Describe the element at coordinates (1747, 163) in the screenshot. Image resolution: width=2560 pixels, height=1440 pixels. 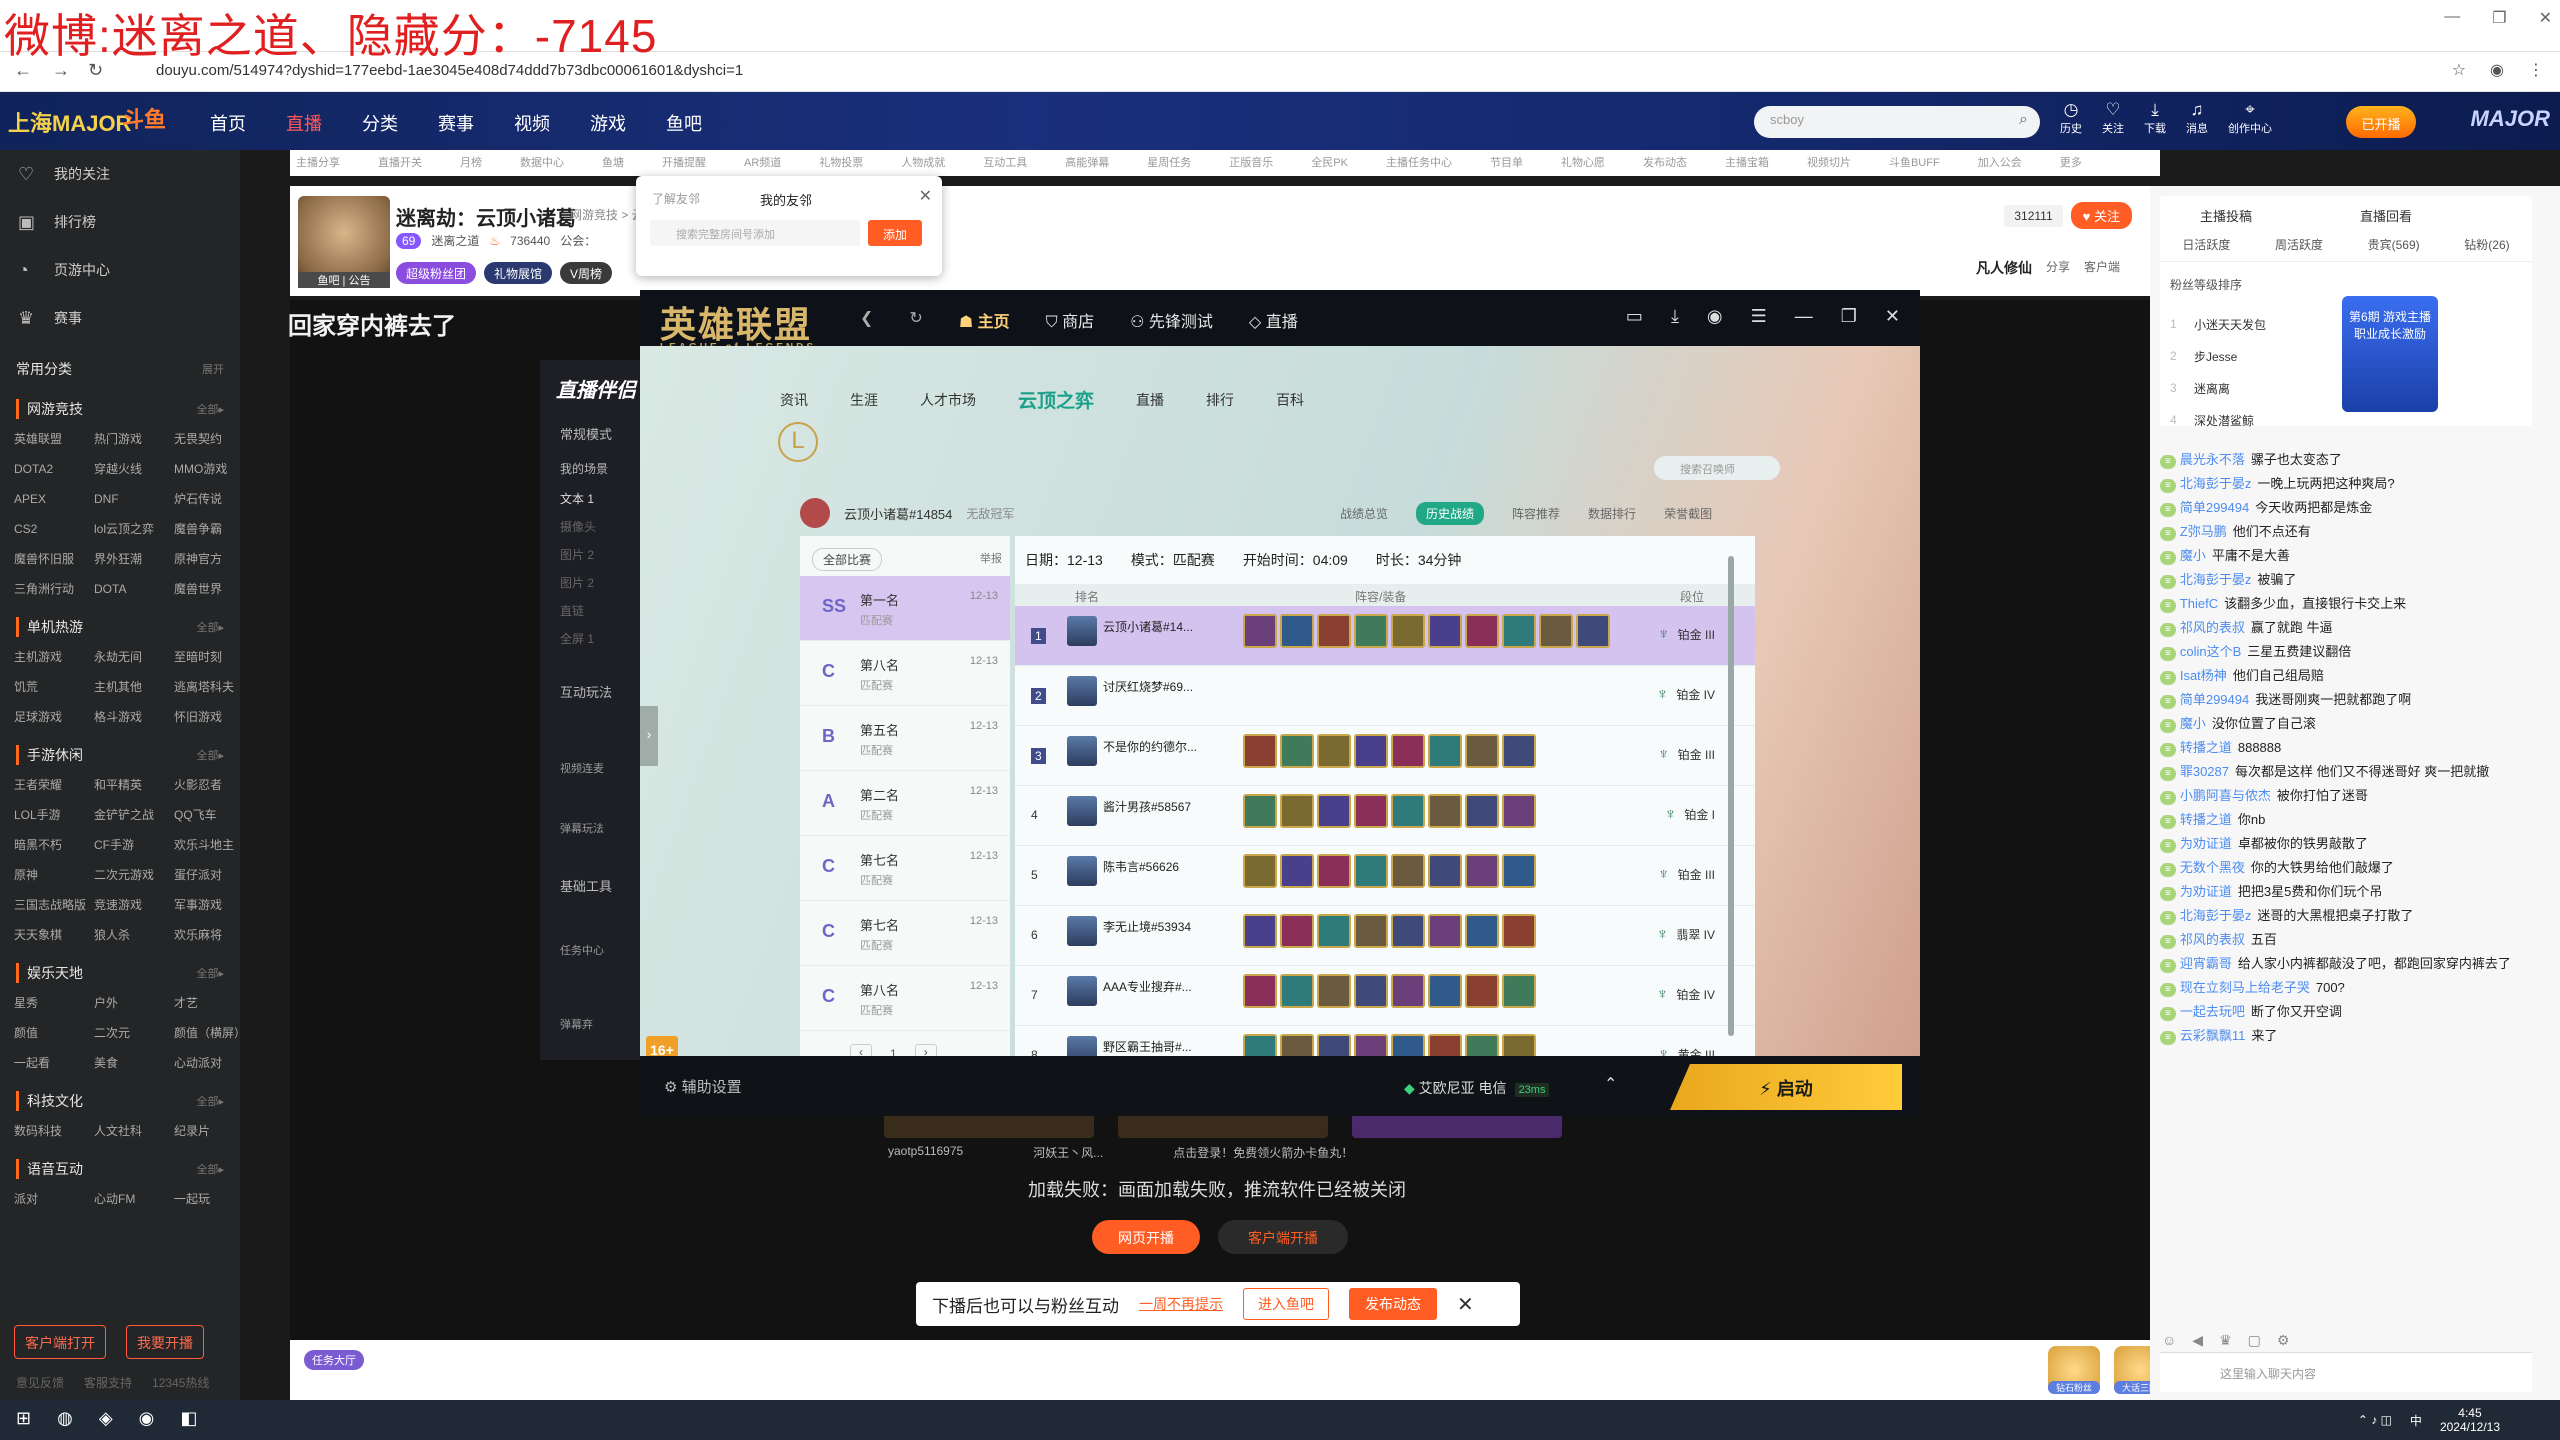
I see `toolbar-link: 主播宝箱` at that location.